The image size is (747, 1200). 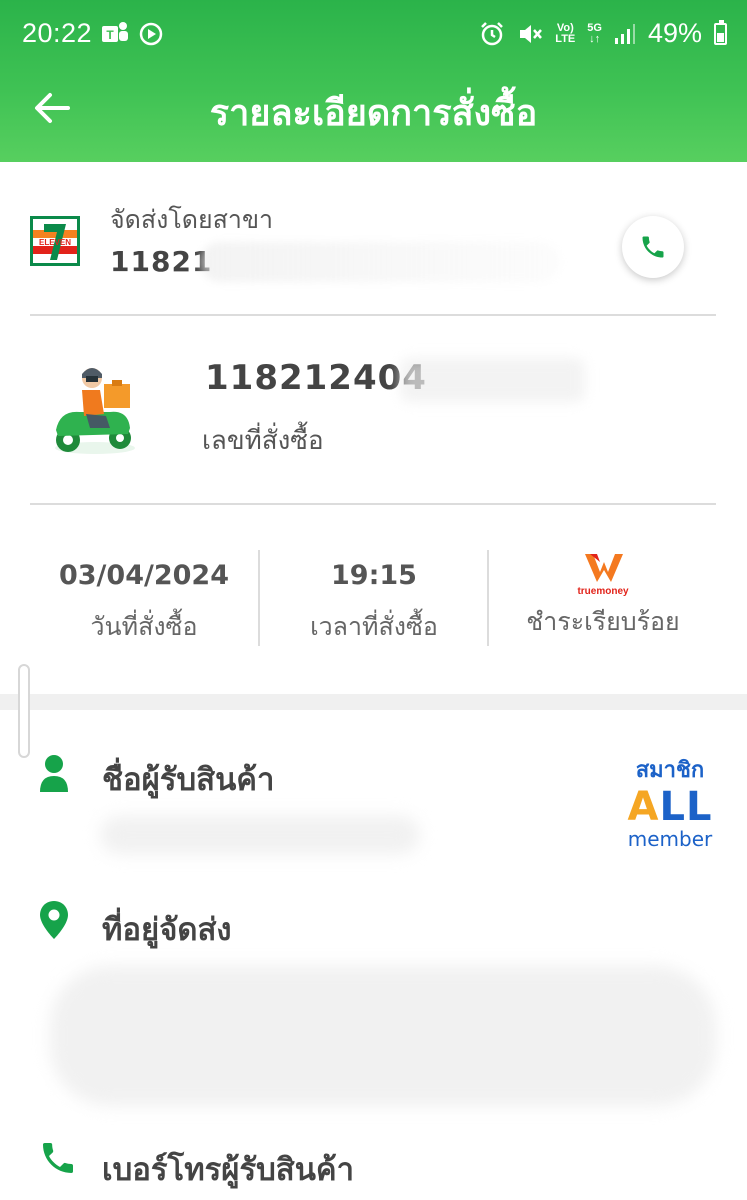 I want to click on redacted-order-suffix, so click(x=492, y=380).